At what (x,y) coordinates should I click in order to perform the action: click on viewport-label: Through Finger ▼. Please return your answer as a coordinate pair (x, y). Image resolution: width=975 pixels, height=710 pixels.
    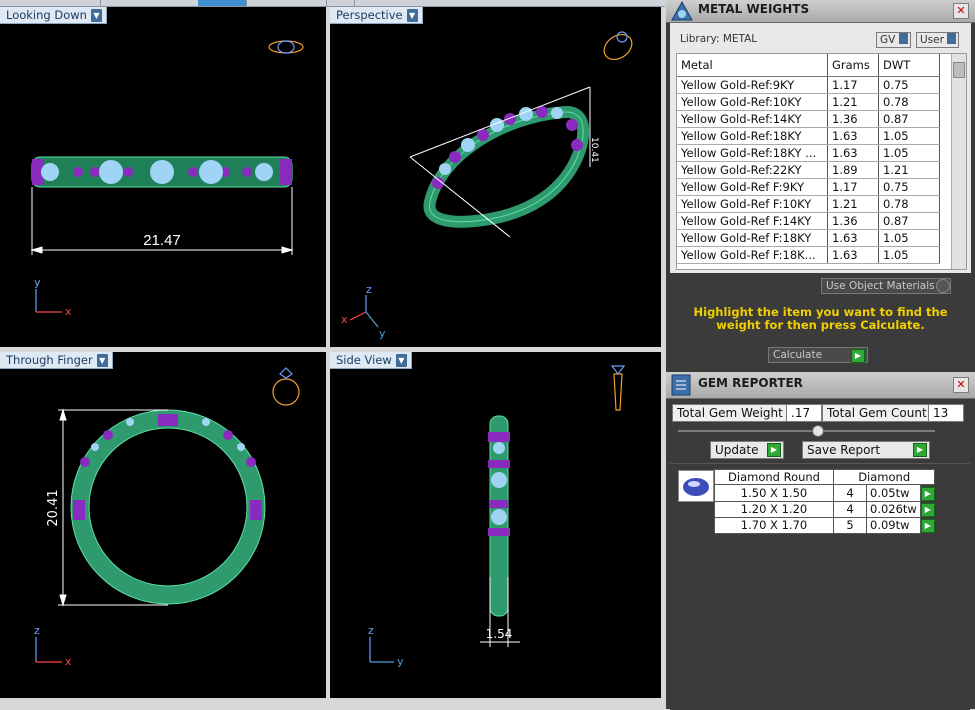
    Looking at the image, I should click on (56, 360).